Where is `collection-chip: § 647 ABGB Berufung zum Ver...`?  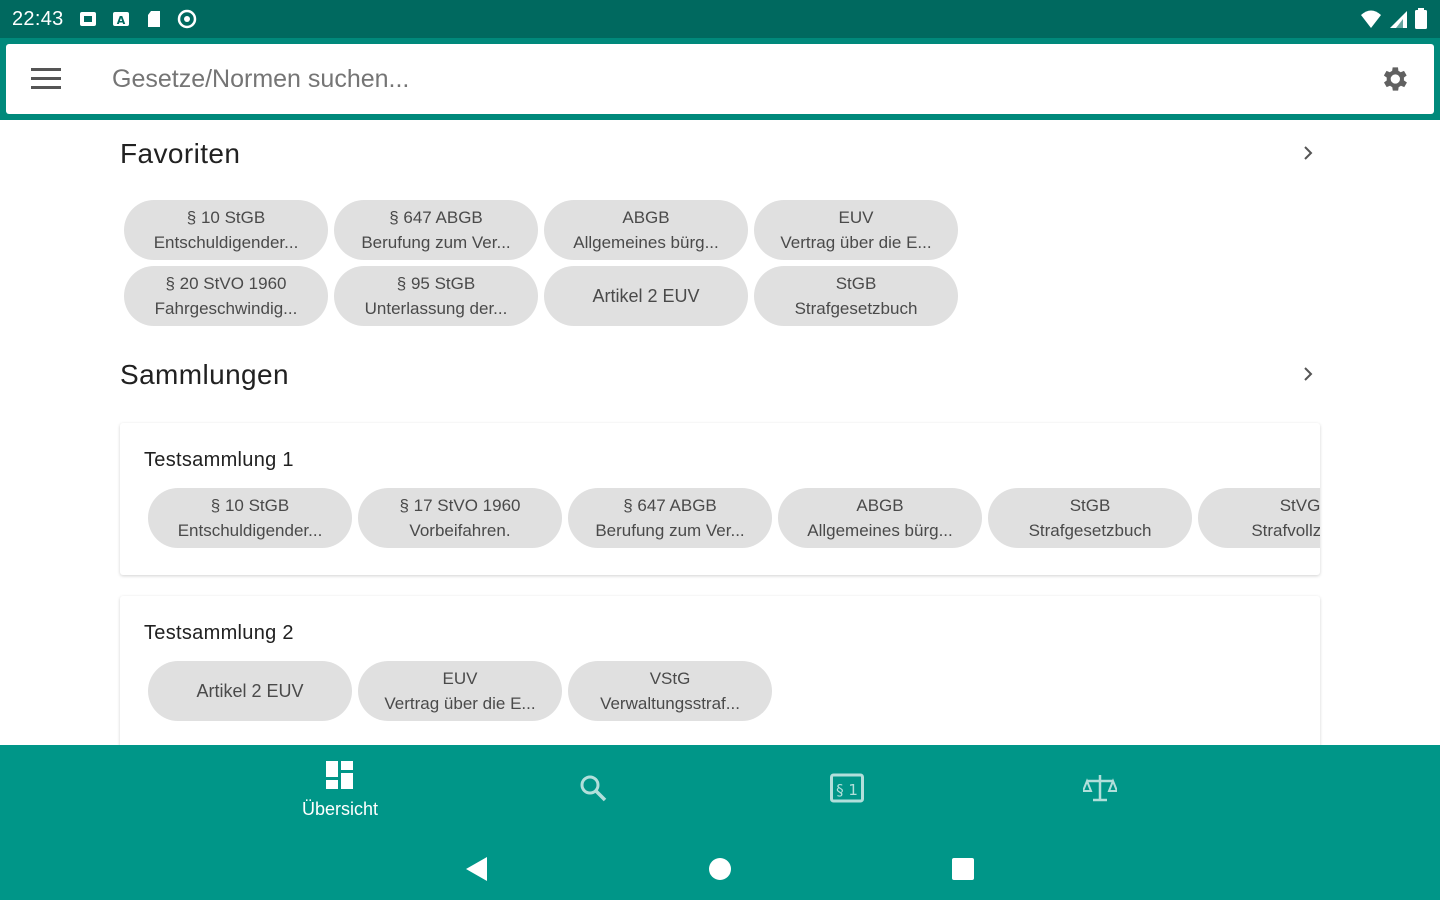
collection-chip: § 647 ABGB Berufung zum Ver... is located at coordinates (670, 518).